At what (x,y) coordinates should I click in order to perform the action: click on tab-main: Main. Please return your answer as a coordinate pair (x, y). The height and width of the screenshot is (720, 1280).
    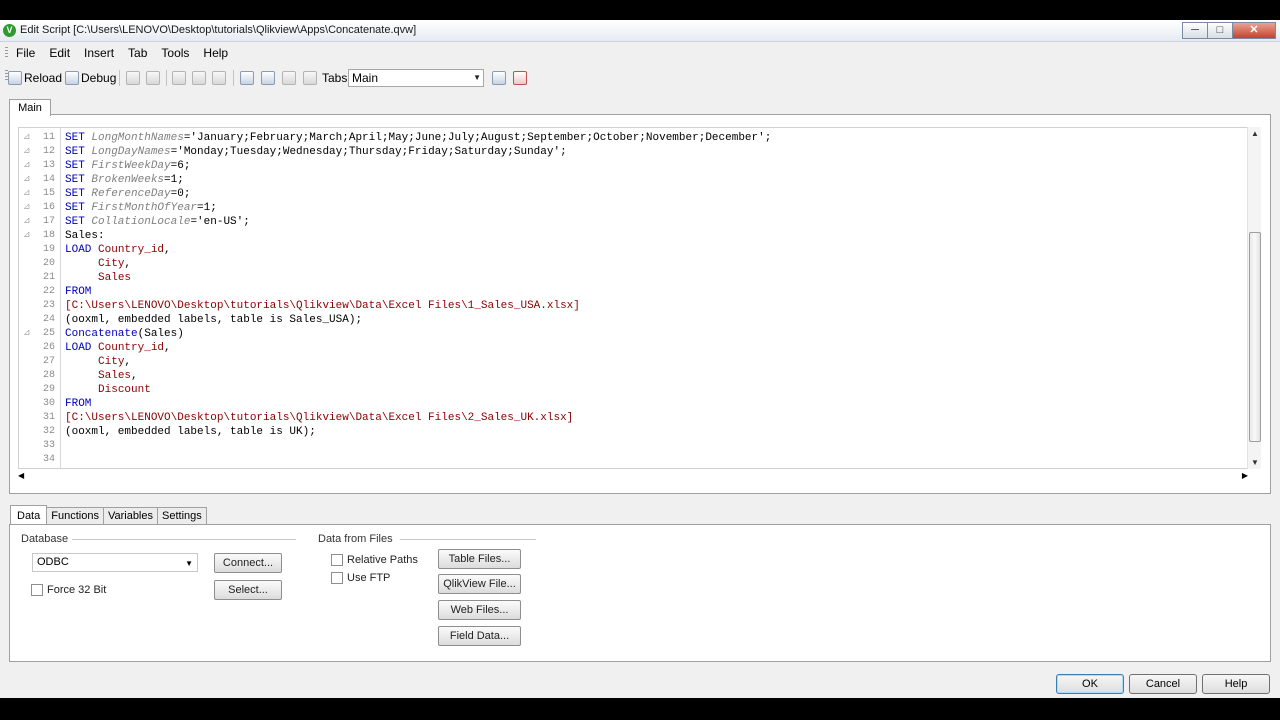
    Looking at the image, I should click on (30, 107).